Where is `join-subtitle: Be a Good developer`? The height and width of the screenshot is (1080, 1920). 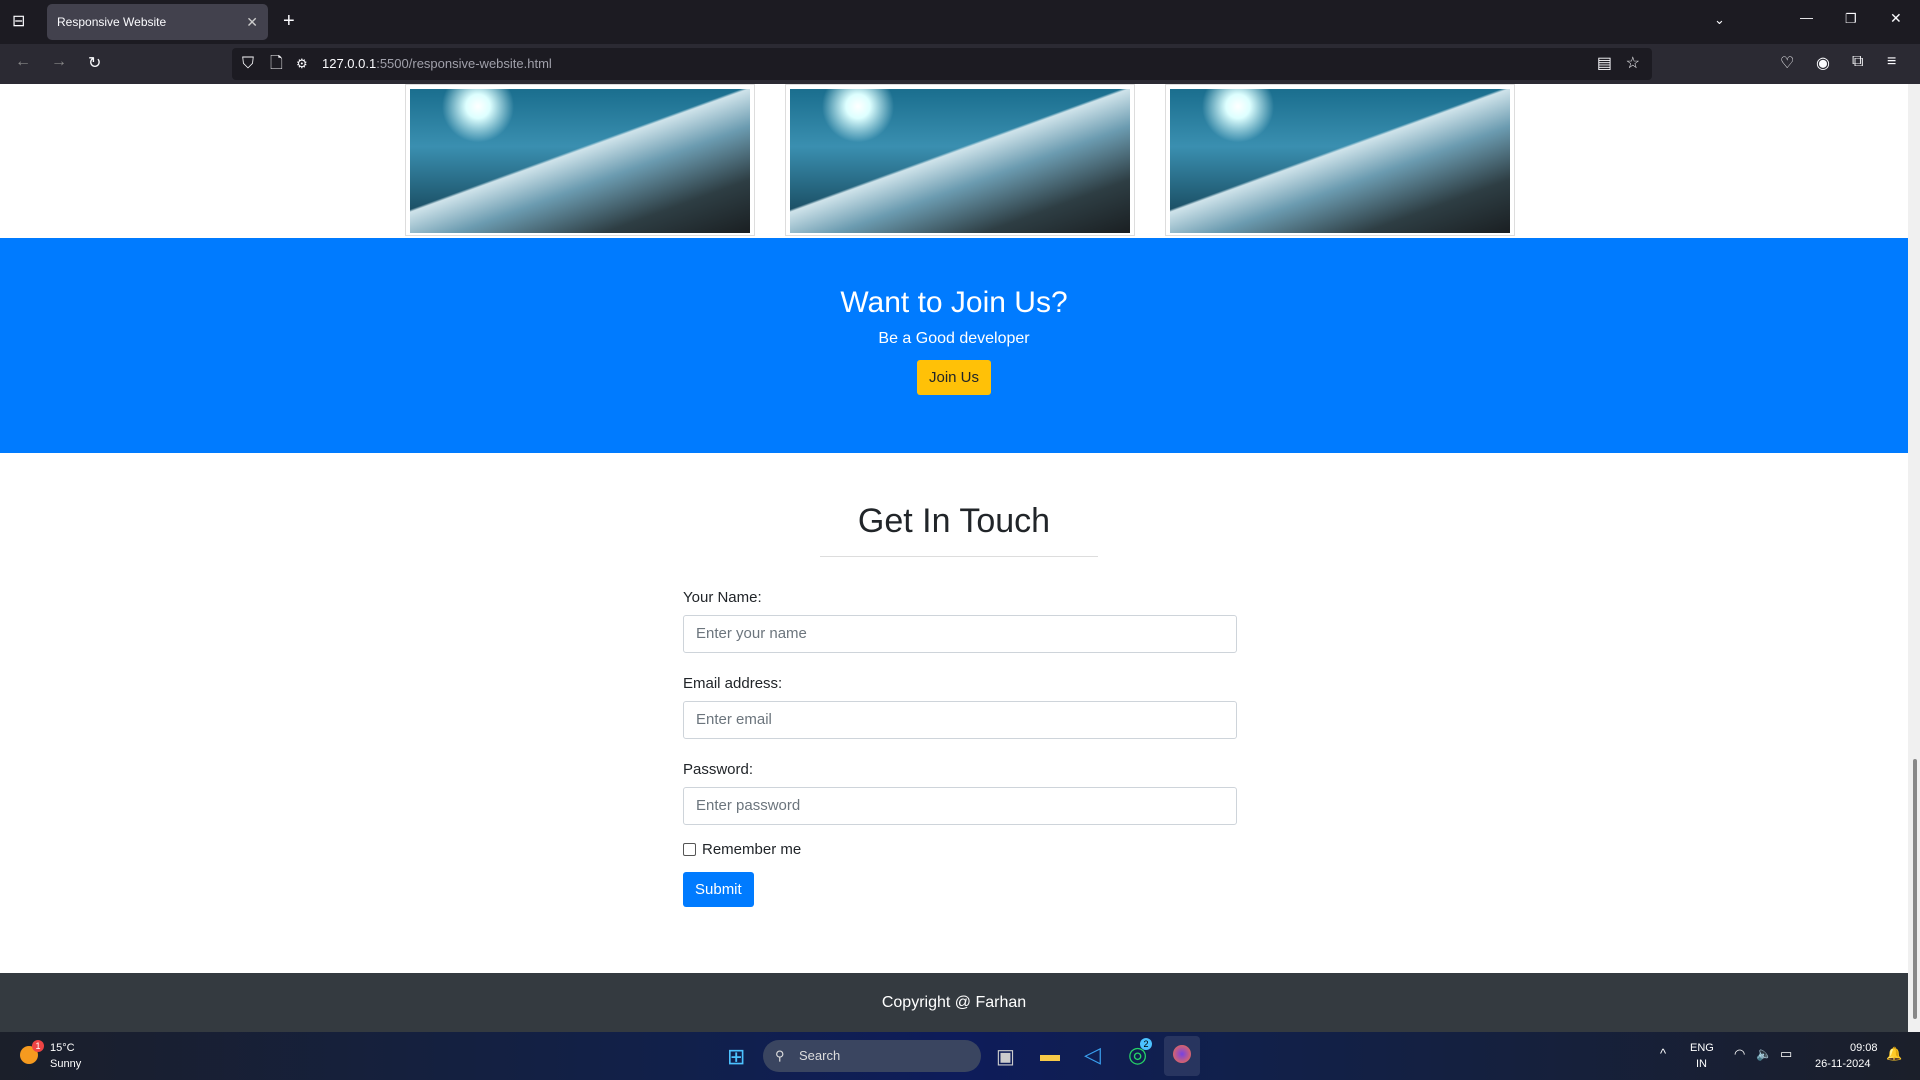
join-subtitle: Be a Good developer is located at coordinates (954, 338).